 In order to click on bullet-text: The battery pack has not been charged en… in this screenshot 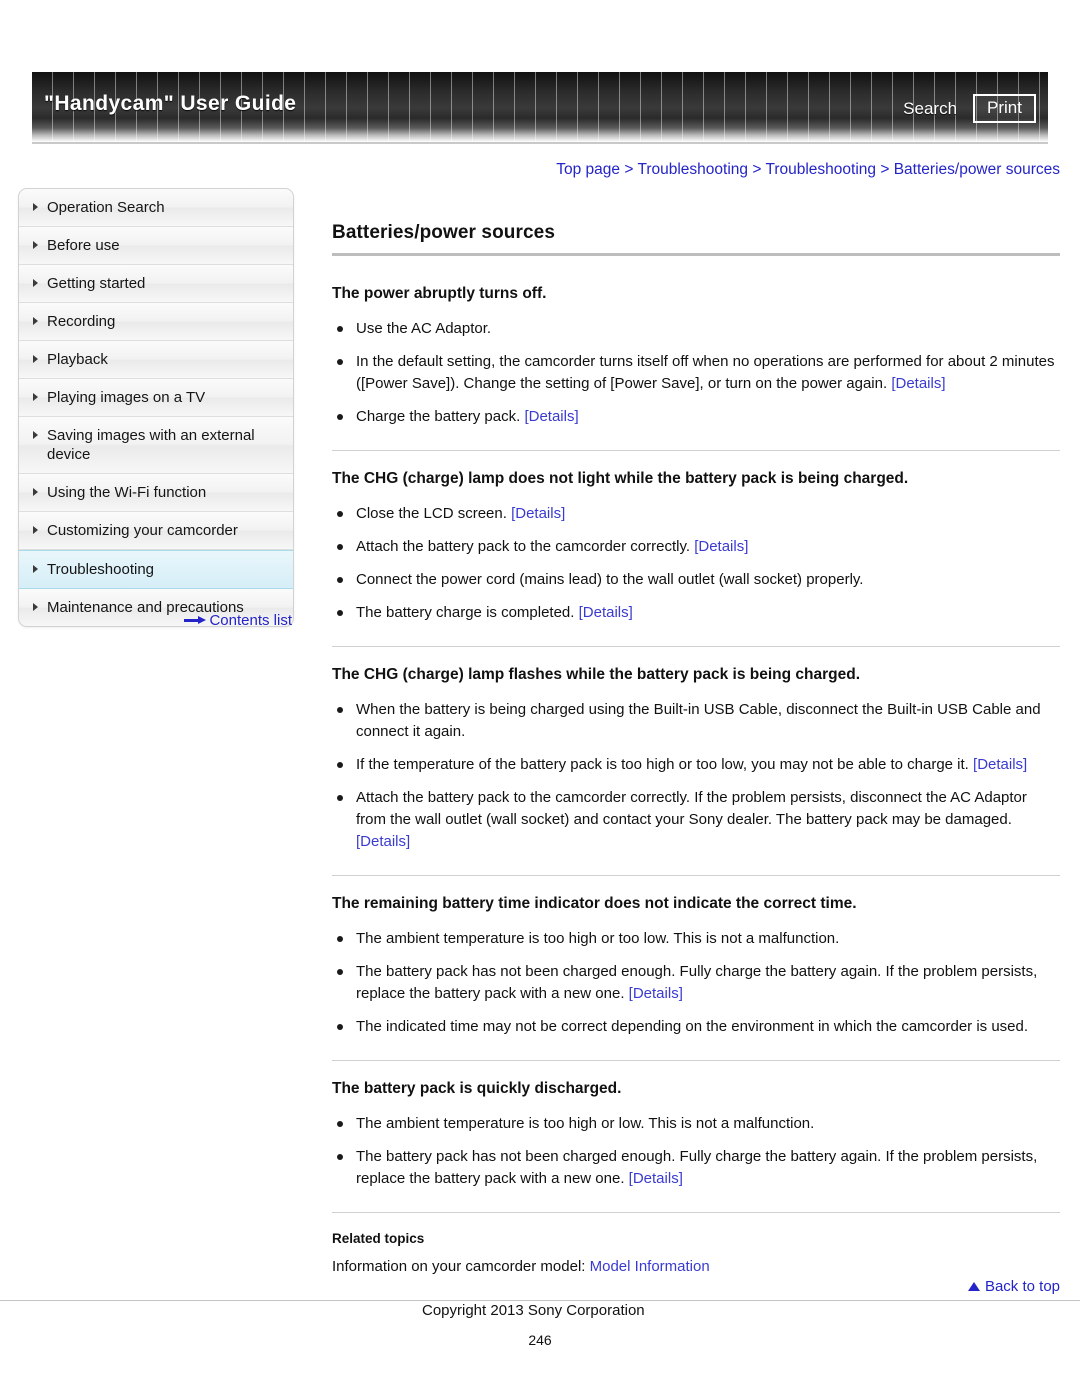, I will do `click(697, 1167)`.